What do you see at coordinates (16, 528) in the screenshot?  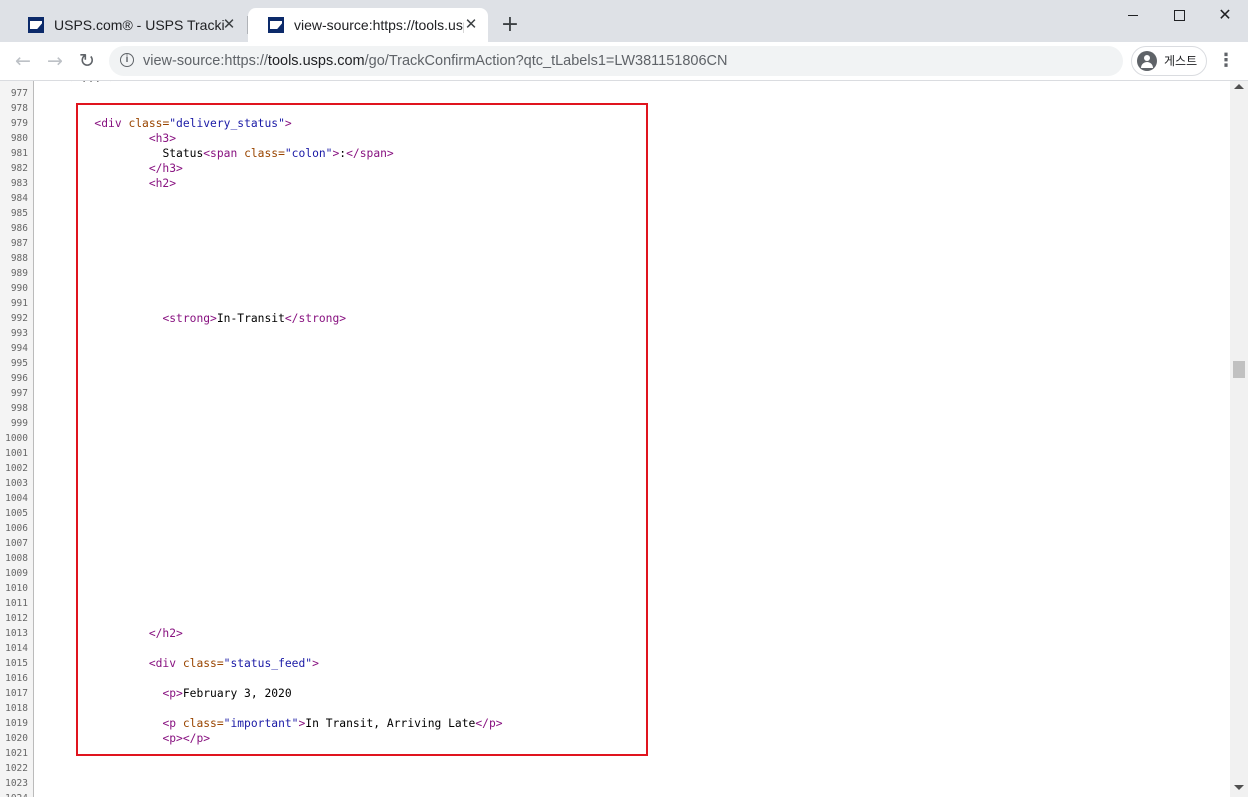 I see `line-number: 1006` at bounding box center [16, 528].